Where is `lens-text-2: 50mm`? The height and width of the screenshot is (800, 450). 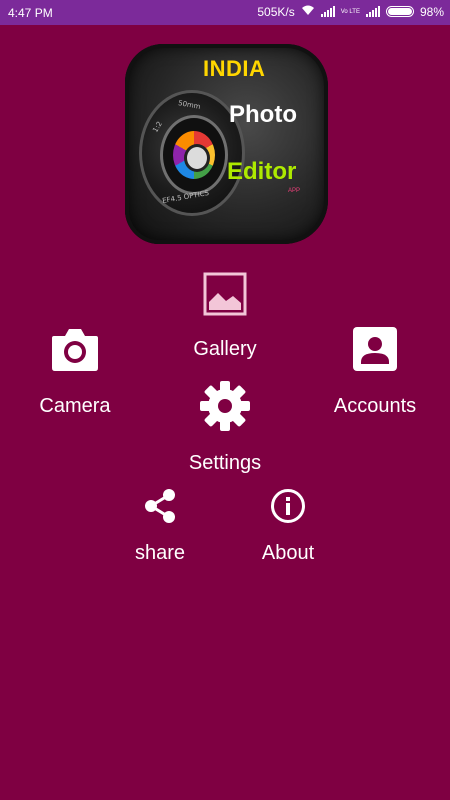 lens-text-2: 50mm is located at coordinates (189, 105).